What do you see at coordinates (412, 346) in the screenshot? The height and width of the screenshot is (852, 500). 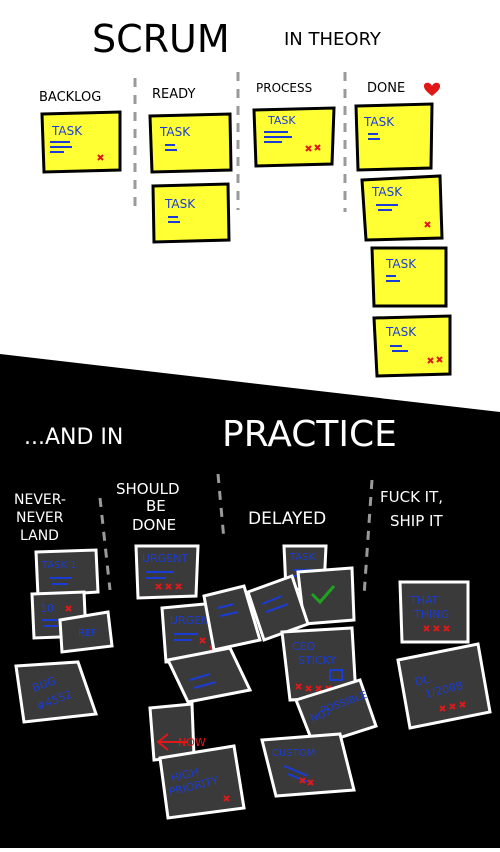 I see `sticky-note-done-4: TASK` at bounding box center [412, 346].